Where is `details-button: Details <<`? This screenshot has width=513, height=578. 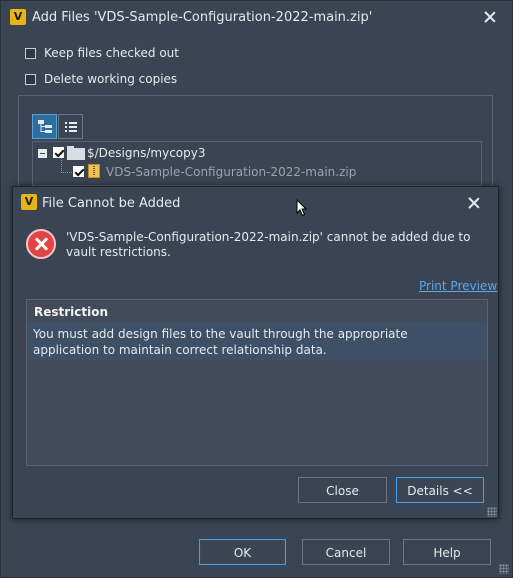 details-button: Details << is located at coordinates (440, 490).